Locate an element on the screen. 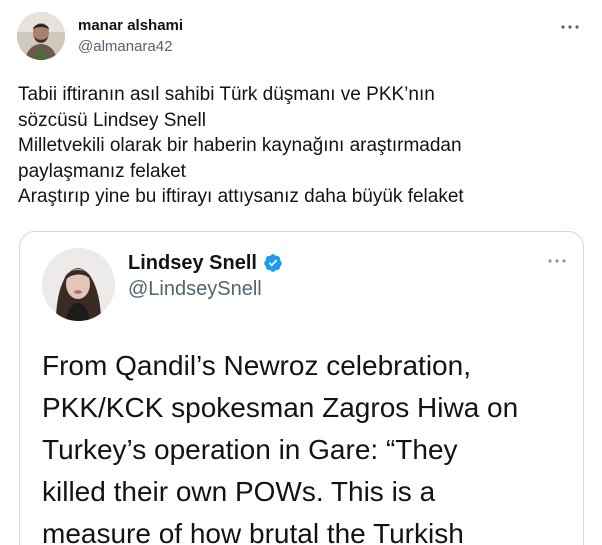  verified-badge-icon is located at coordinates (273, 263).